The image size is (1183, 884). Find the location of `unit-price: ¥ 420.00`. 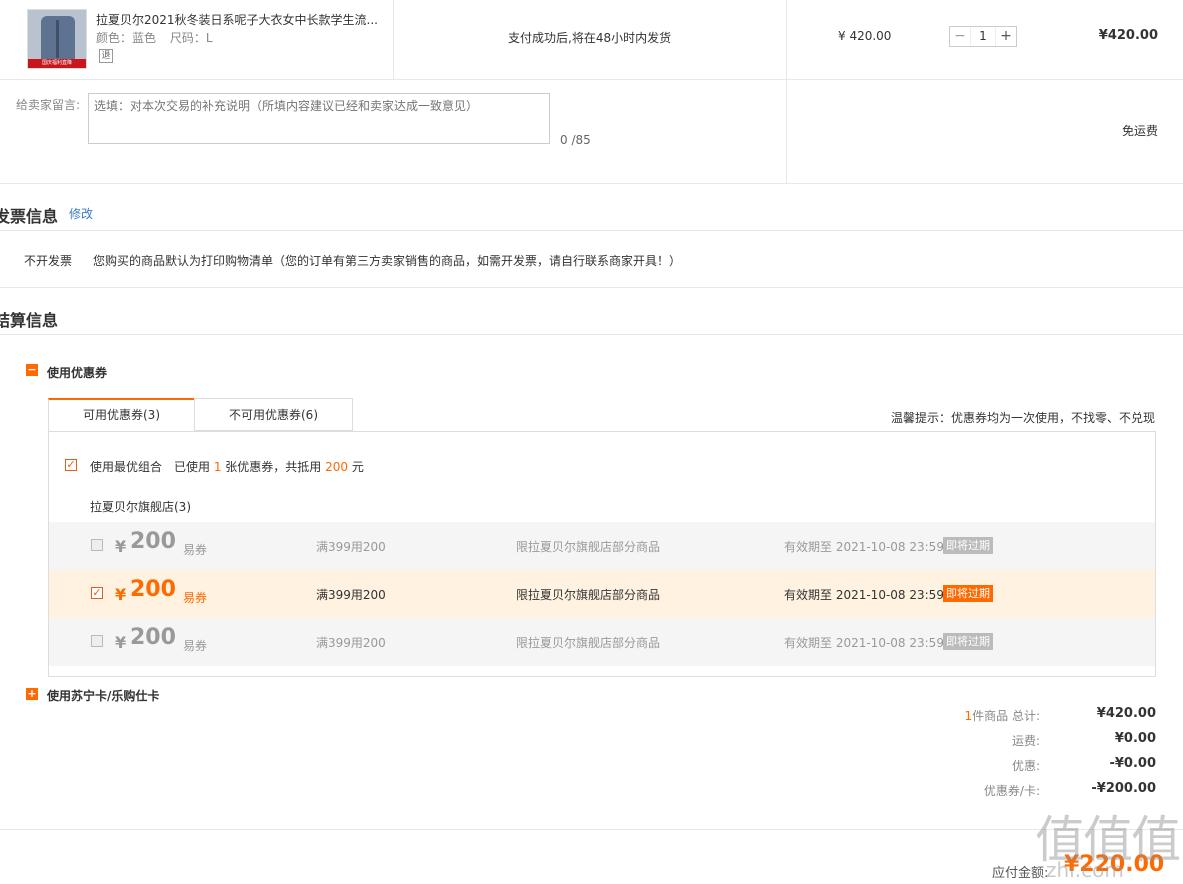

unit-price: ¥ 420.00 is located at coordinates (865, 36).